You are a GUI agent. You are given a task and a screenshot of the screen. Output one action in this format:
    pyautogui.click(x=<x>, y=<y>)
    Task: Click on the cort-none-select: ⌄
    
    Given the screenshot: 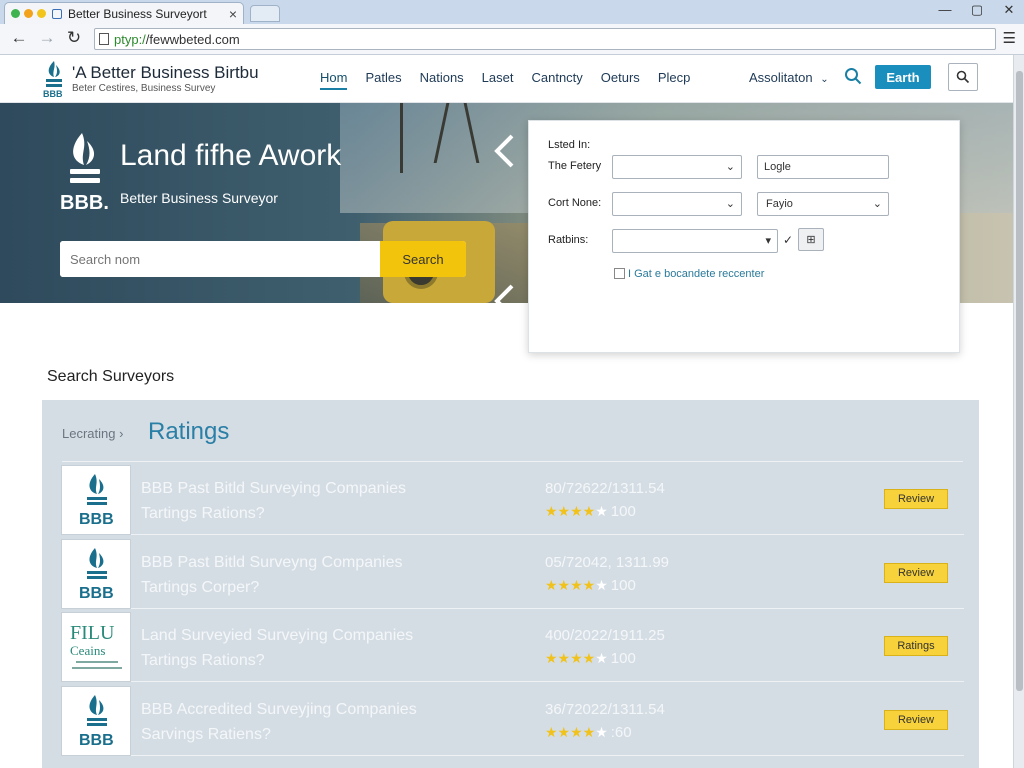 What is the action you would take?
    pyautogui.click(x=677, y=204)
    